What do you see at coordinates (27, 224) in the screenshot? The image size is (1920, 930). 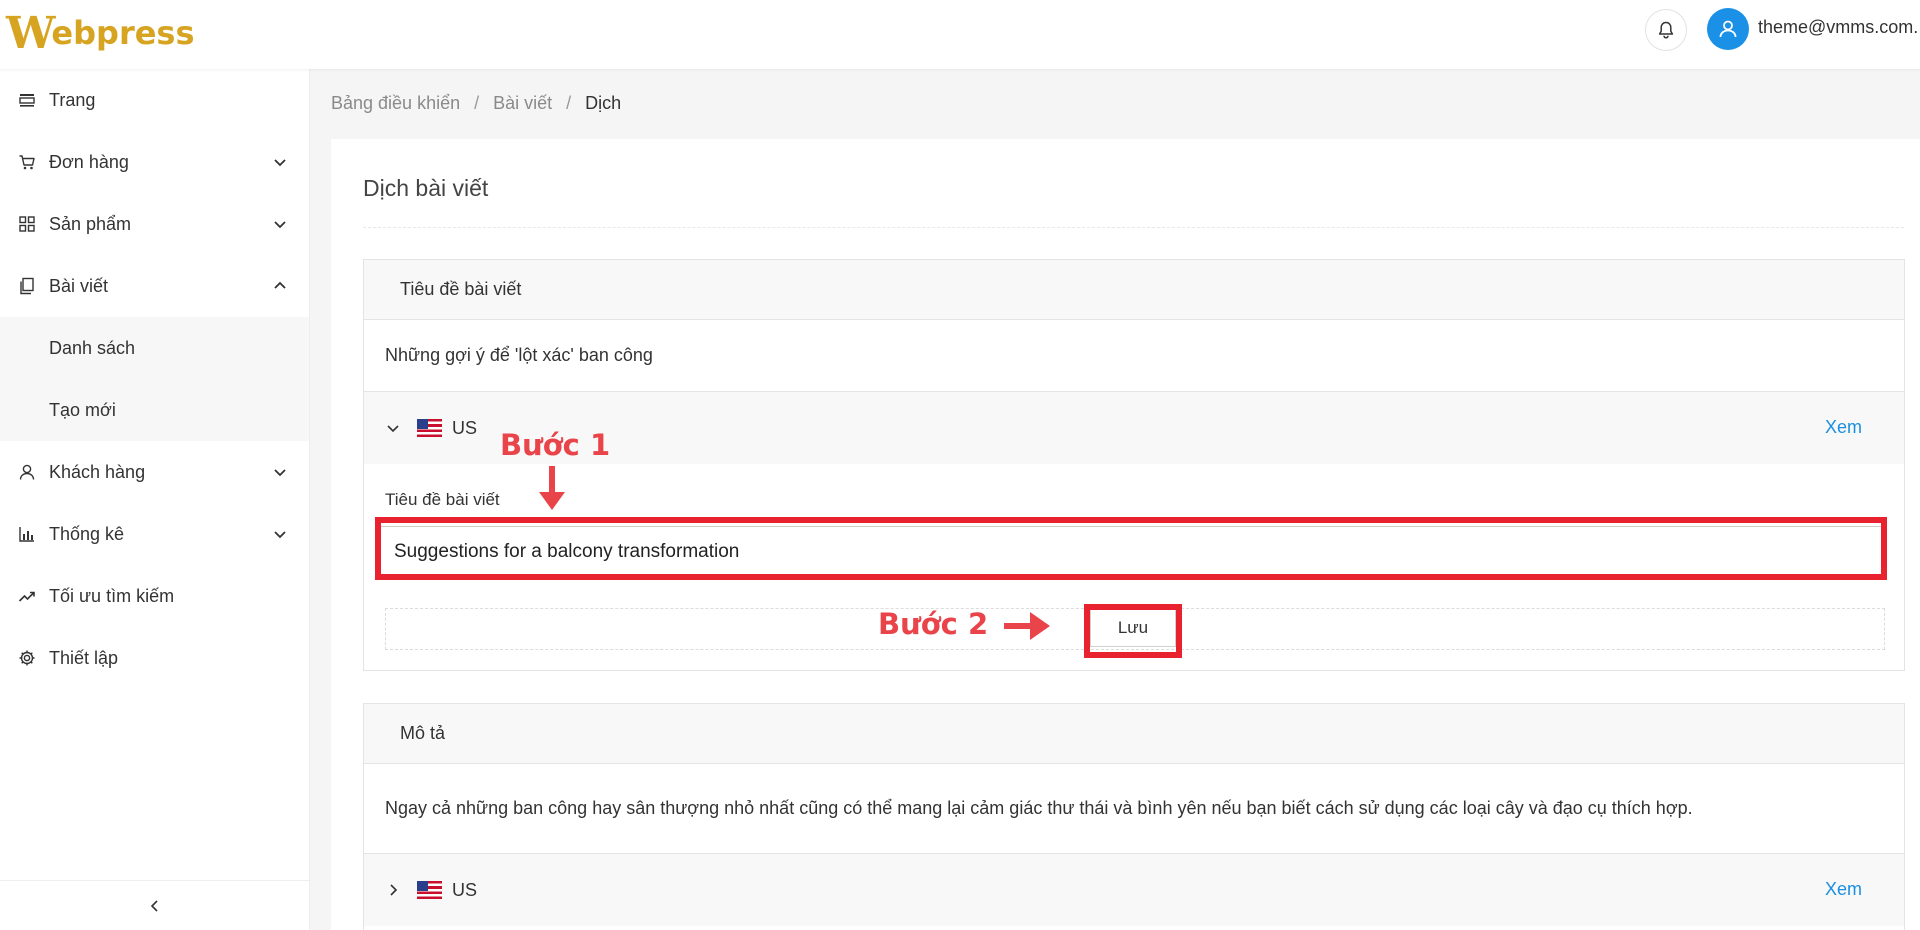 I see `grid-icon` at bounding box center [27, 224].